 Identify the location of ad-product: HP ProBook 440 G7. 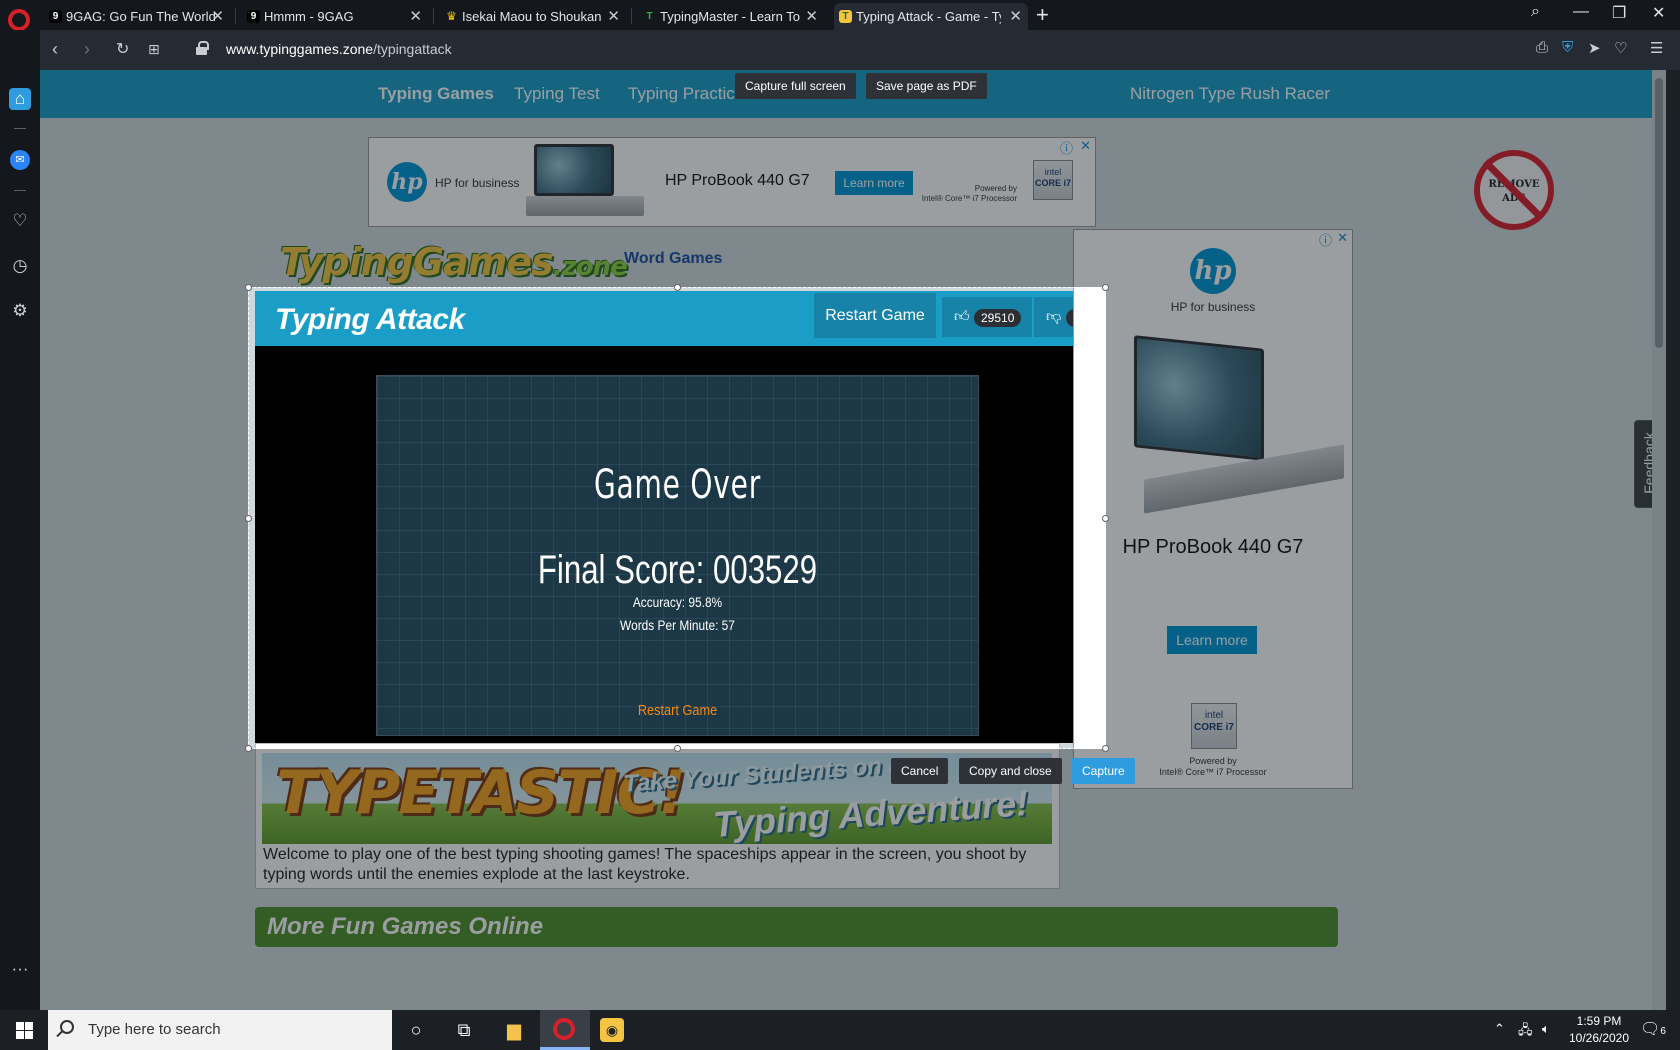
(737, 180).